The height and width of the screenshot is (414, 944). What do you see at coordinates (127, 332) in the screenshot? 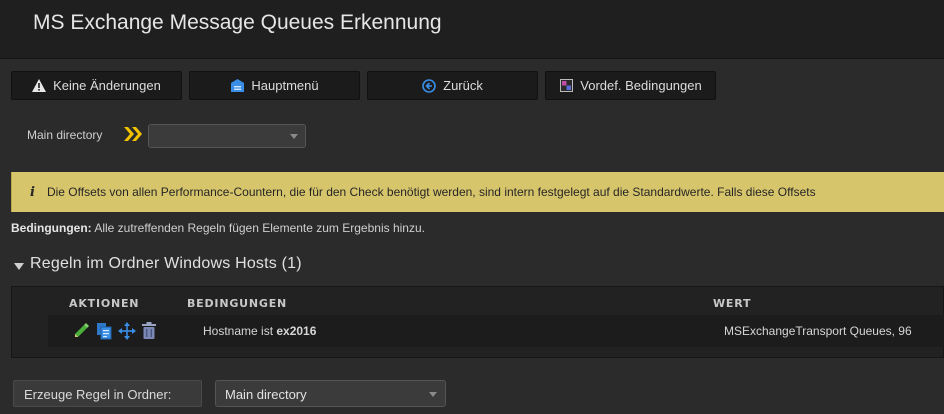
I see `move-icon` at bounding box center [127, 332].